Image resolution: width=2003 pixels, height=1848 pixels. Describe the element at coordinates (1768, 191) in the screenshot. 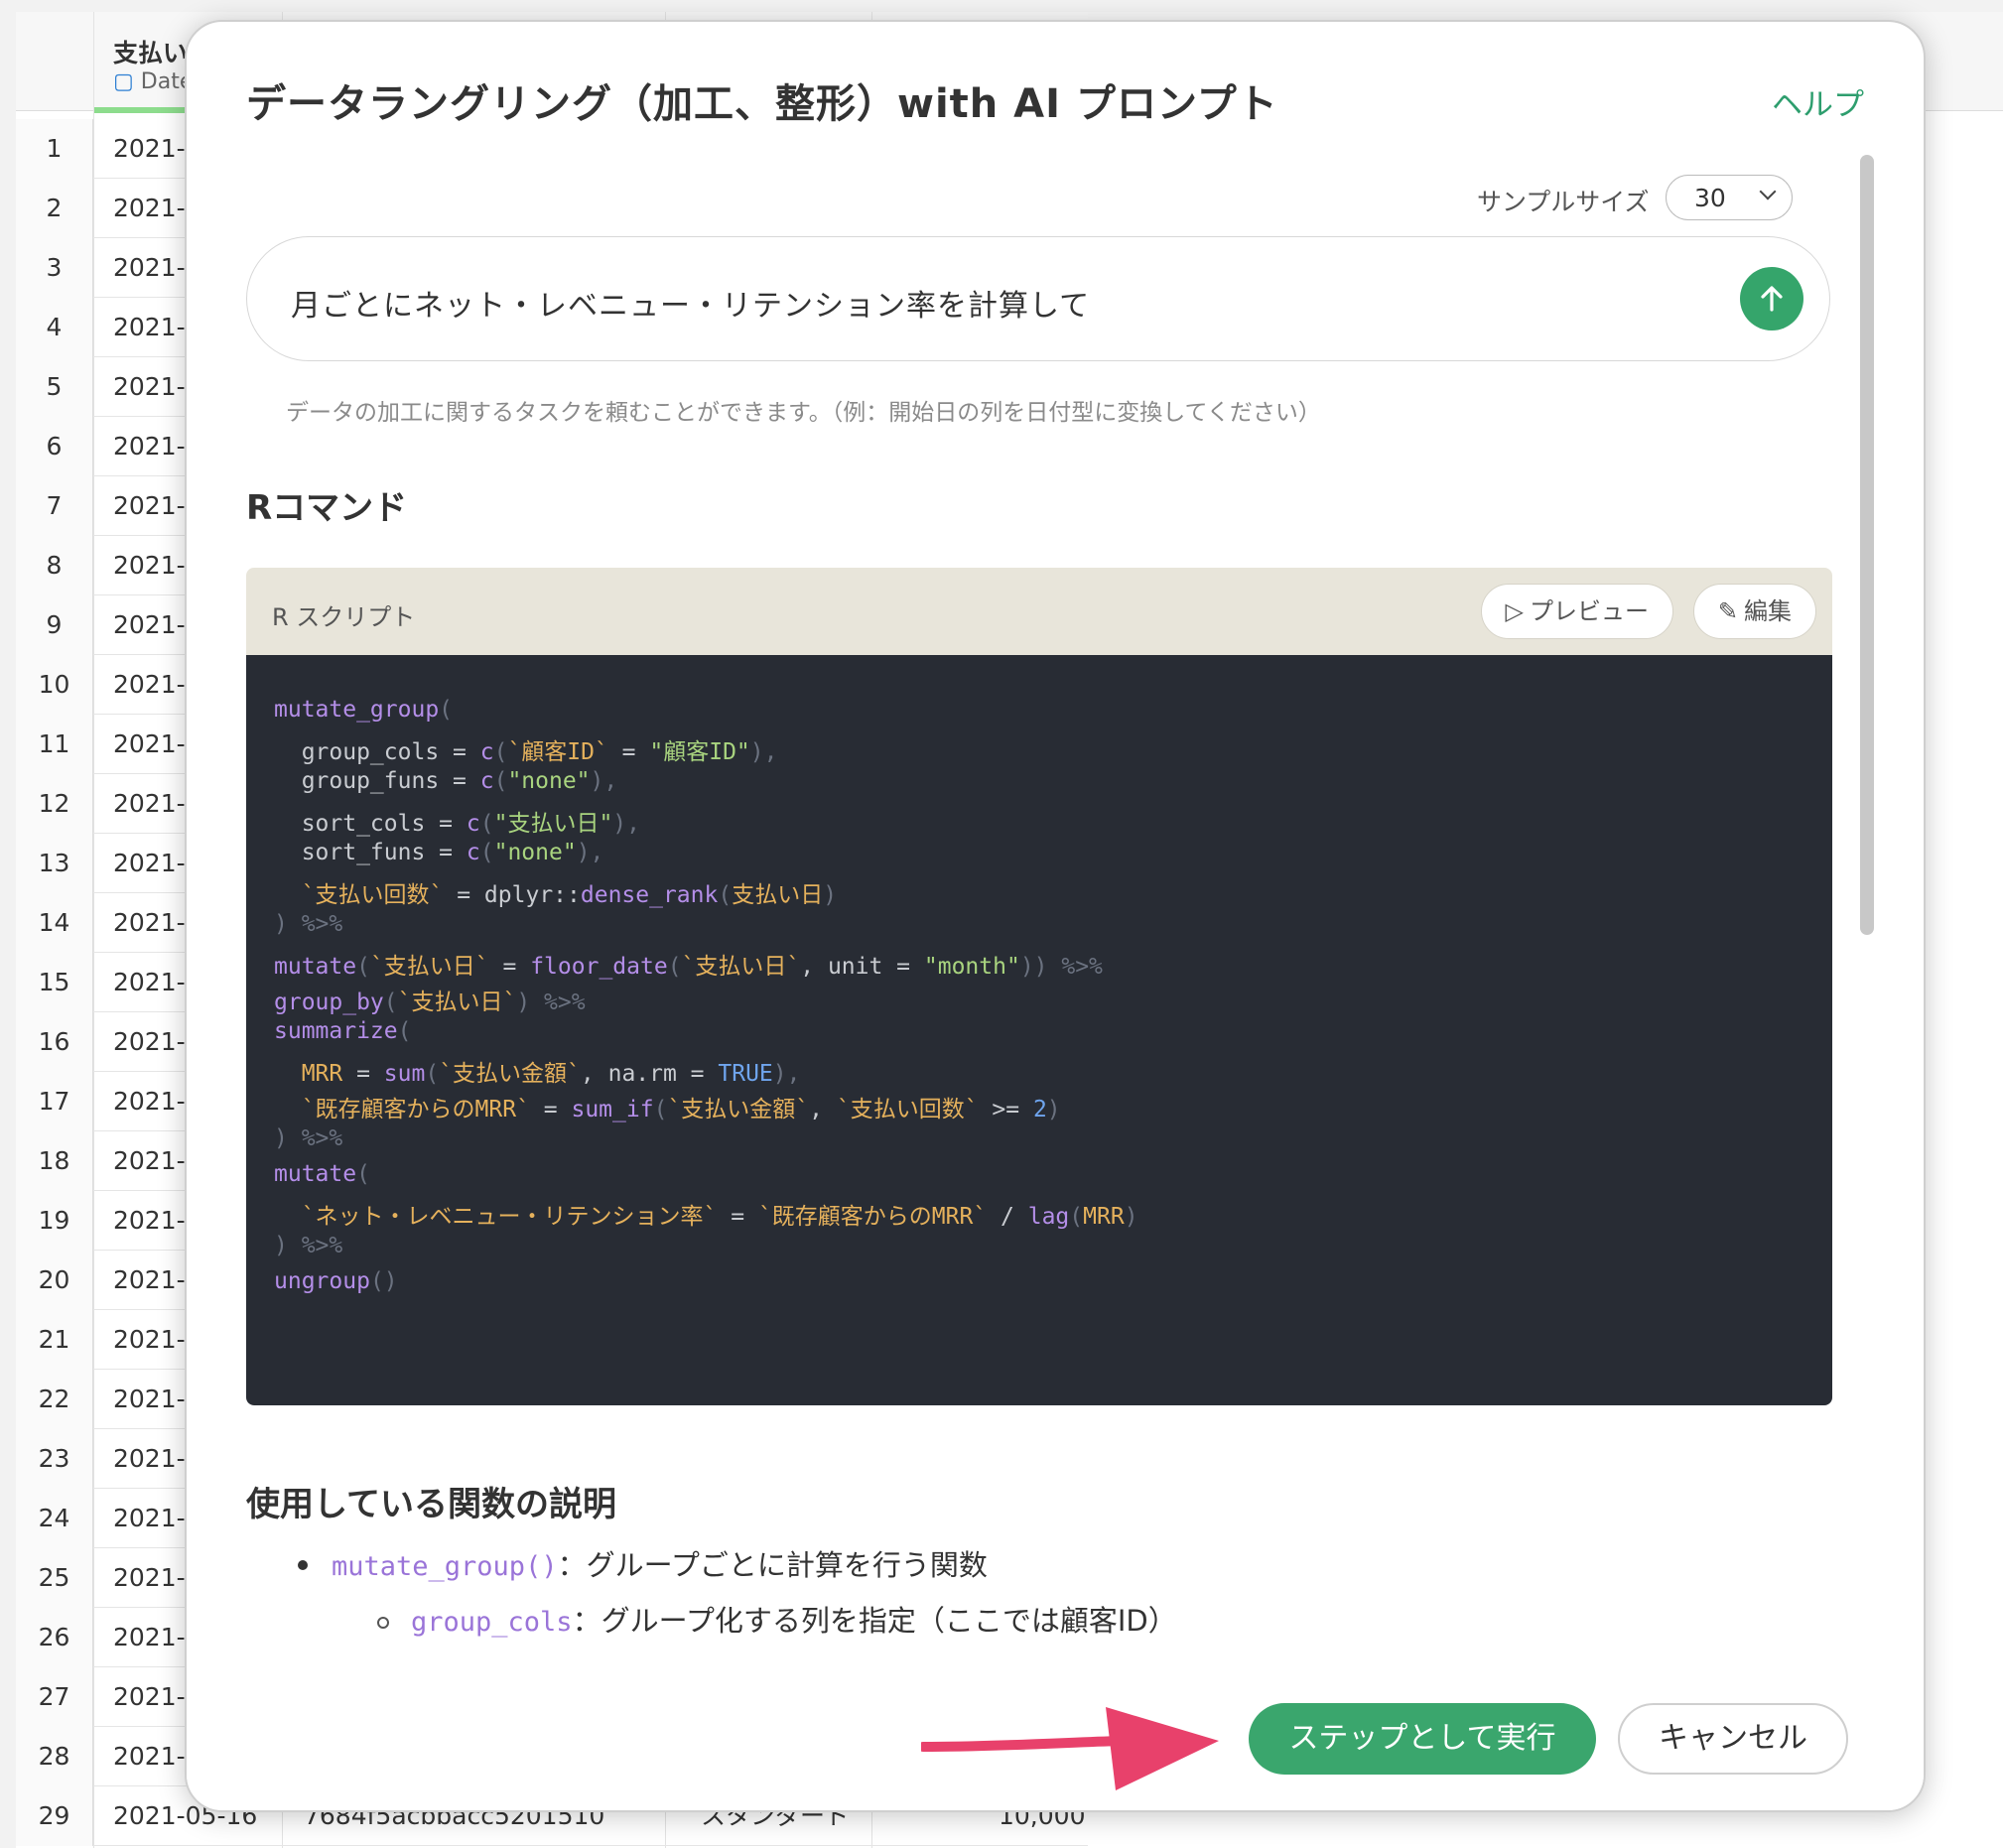

I see `chevron-down-icon` at that location.